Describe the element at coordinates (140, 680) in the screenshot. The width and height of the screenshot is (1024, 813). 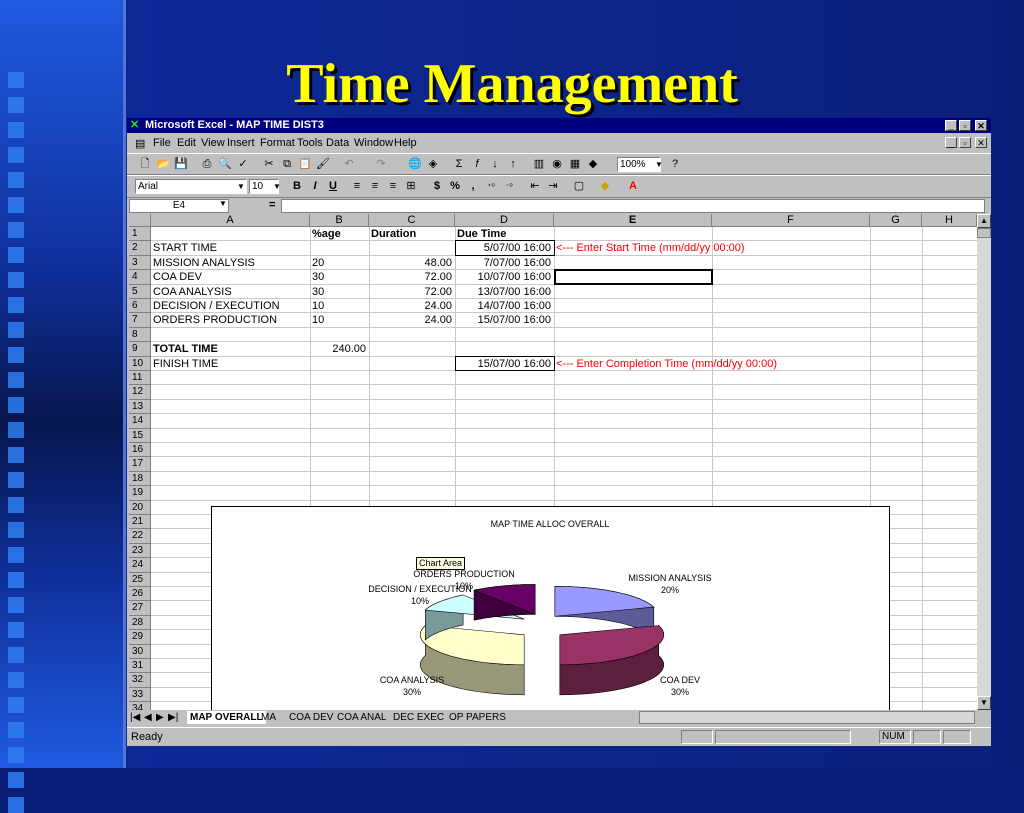
I see `row-header: 32` at that location.